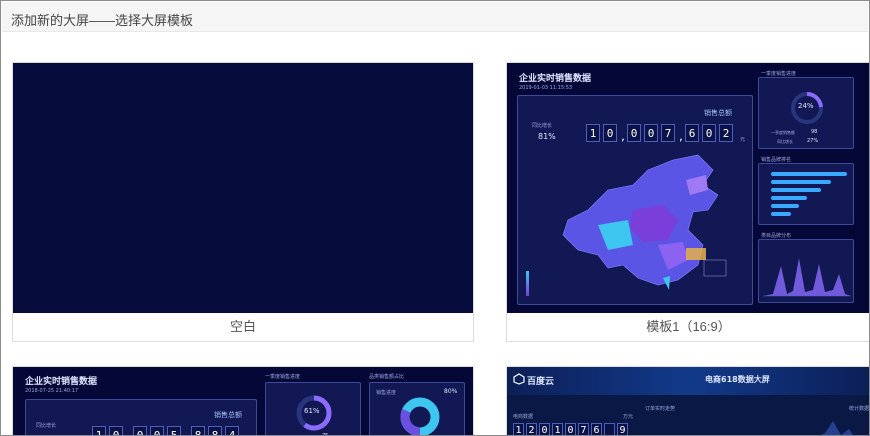 The width and height of the screenshot is (870, 436). What do you see at coordinates (519, 379) in the screenshot?
I see `cloud-logo-icon` at bounding box center [519, 379].